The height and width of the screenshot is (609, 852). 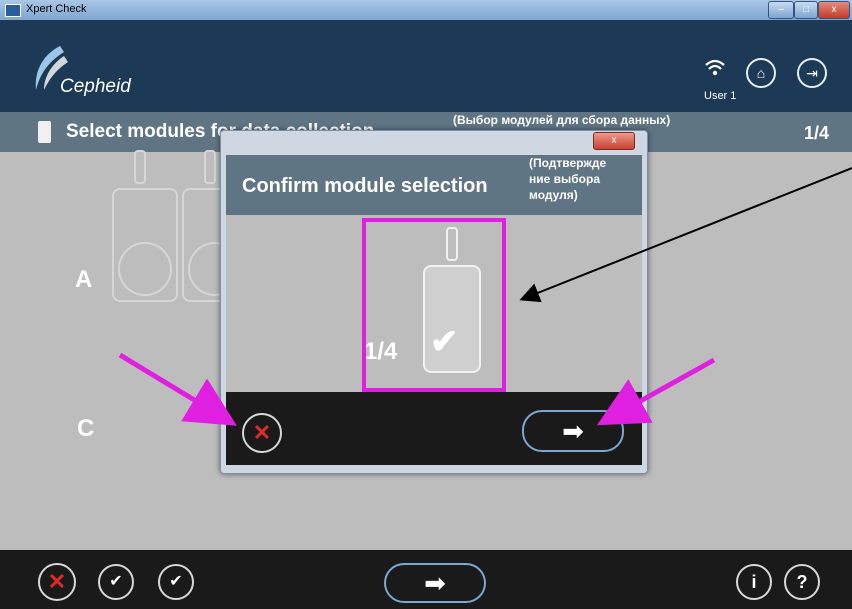 I want to click on arrow-to-cancel, so click(x=177, y=389).